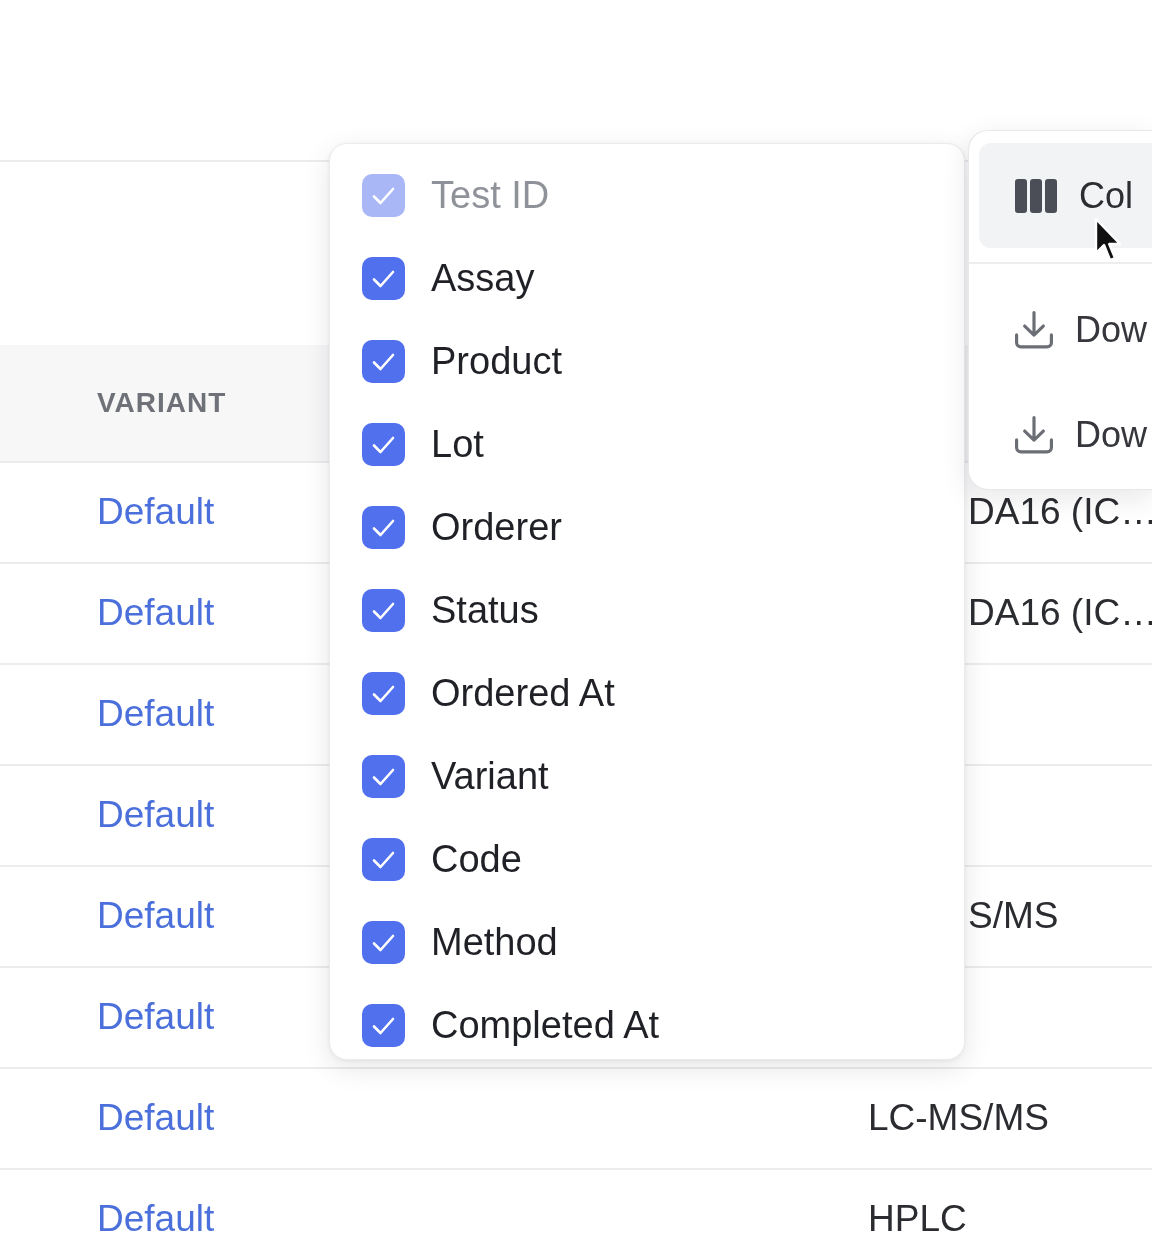 This screenshot has width=1152, height=1245. I want to click on table-cell: HPLC, so click(917, 1219).